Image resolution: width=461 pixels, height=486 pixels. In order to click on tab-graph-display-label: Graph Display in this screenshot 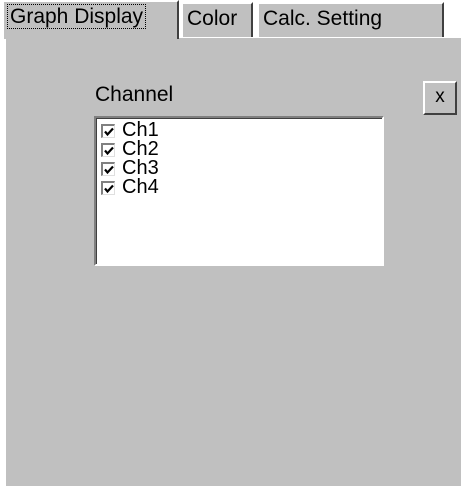, I will do `click(76, 16)`.